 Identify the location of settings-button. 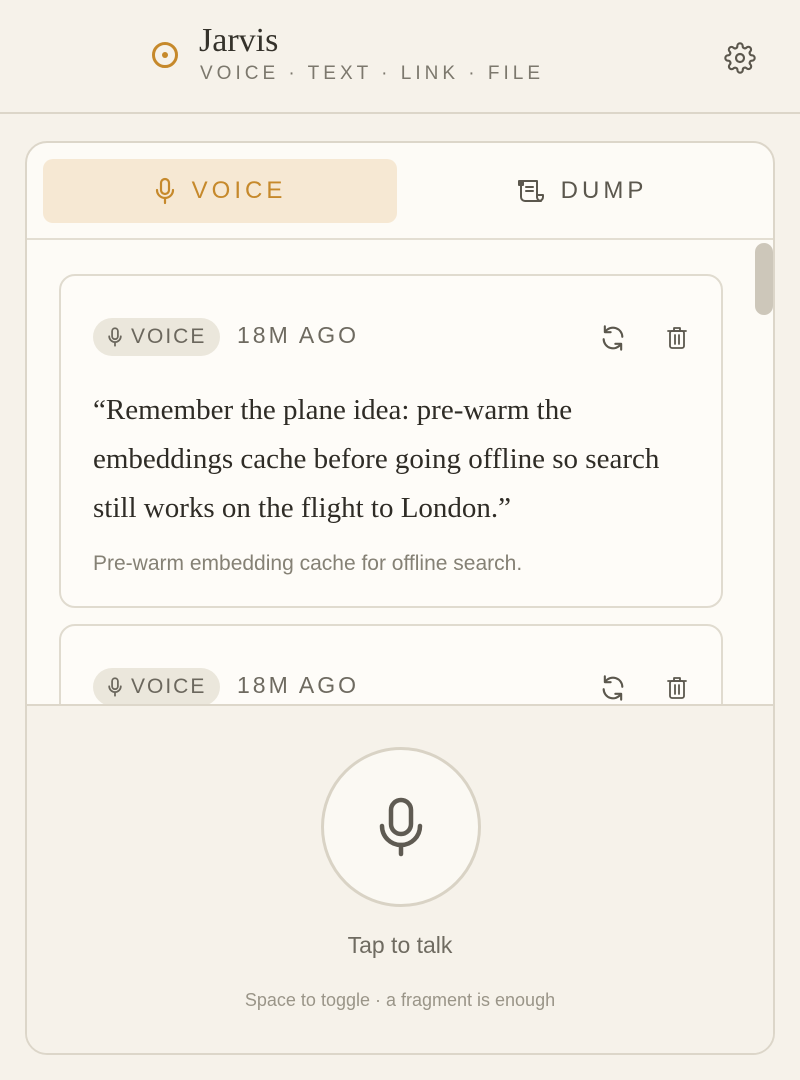
(740, 58).